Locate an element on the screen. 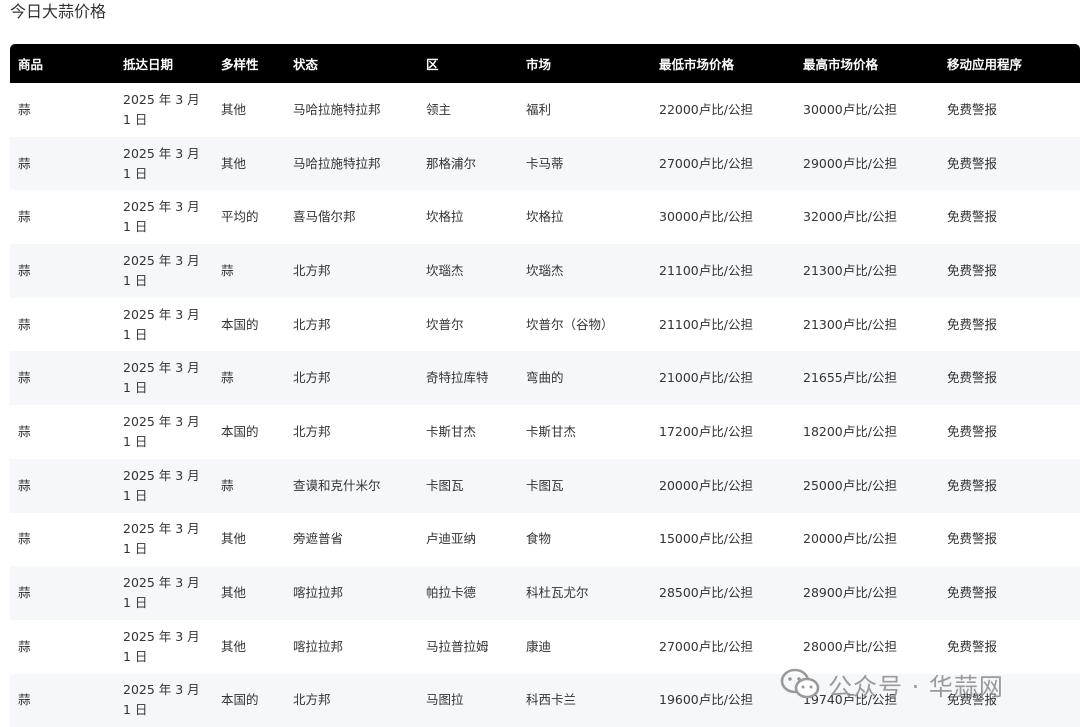  market-cell: 坎普尔（谷物） is located at coordinates (584, 325).